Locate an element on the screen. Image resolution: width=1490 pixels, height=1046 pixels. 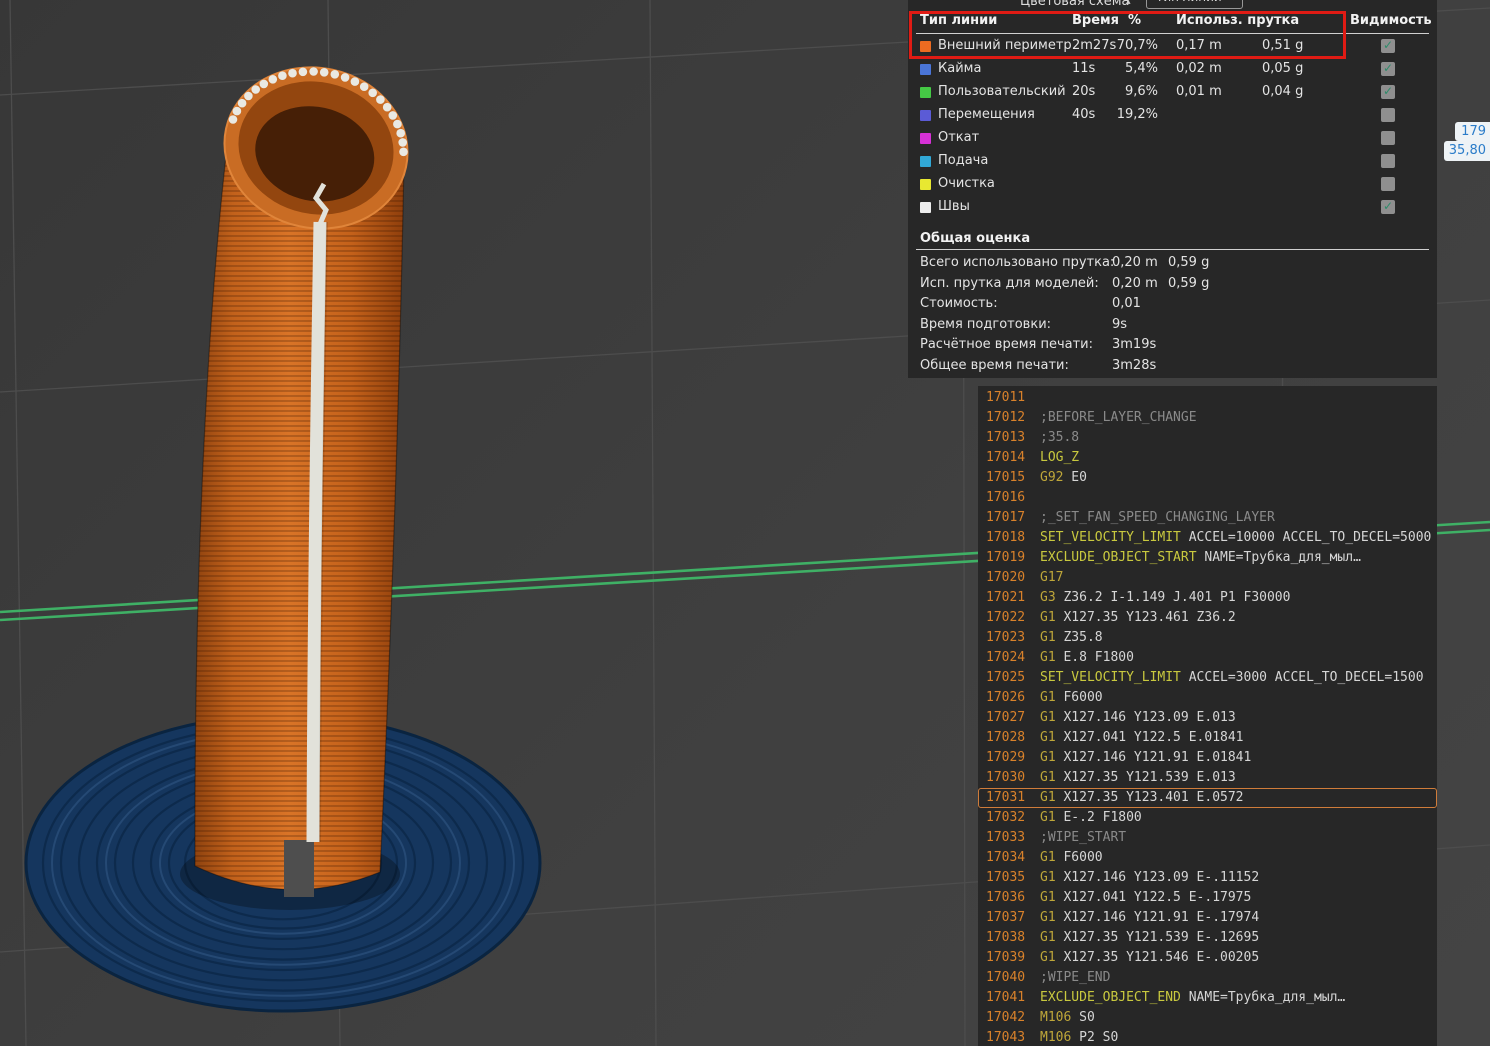
gcode-line-number: 17020 is located at coordinates (1006, 577).